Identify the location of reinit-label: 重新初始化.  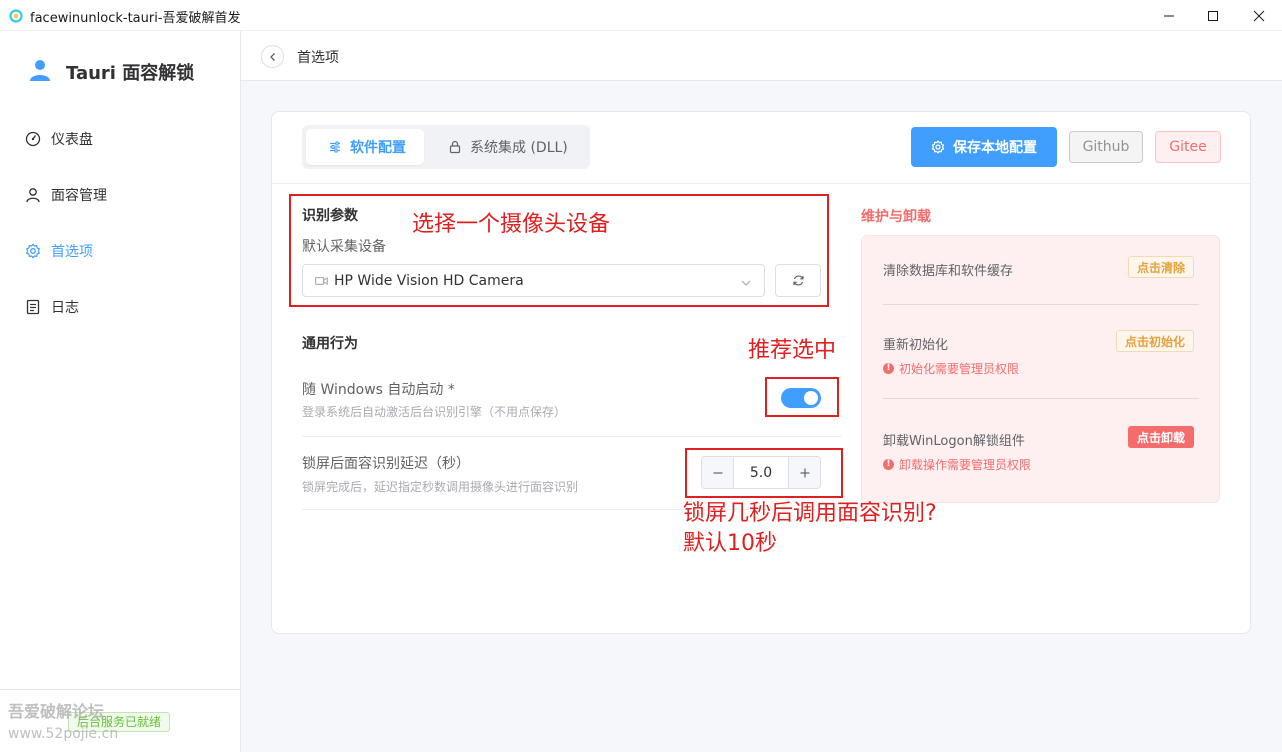
(916, 345).